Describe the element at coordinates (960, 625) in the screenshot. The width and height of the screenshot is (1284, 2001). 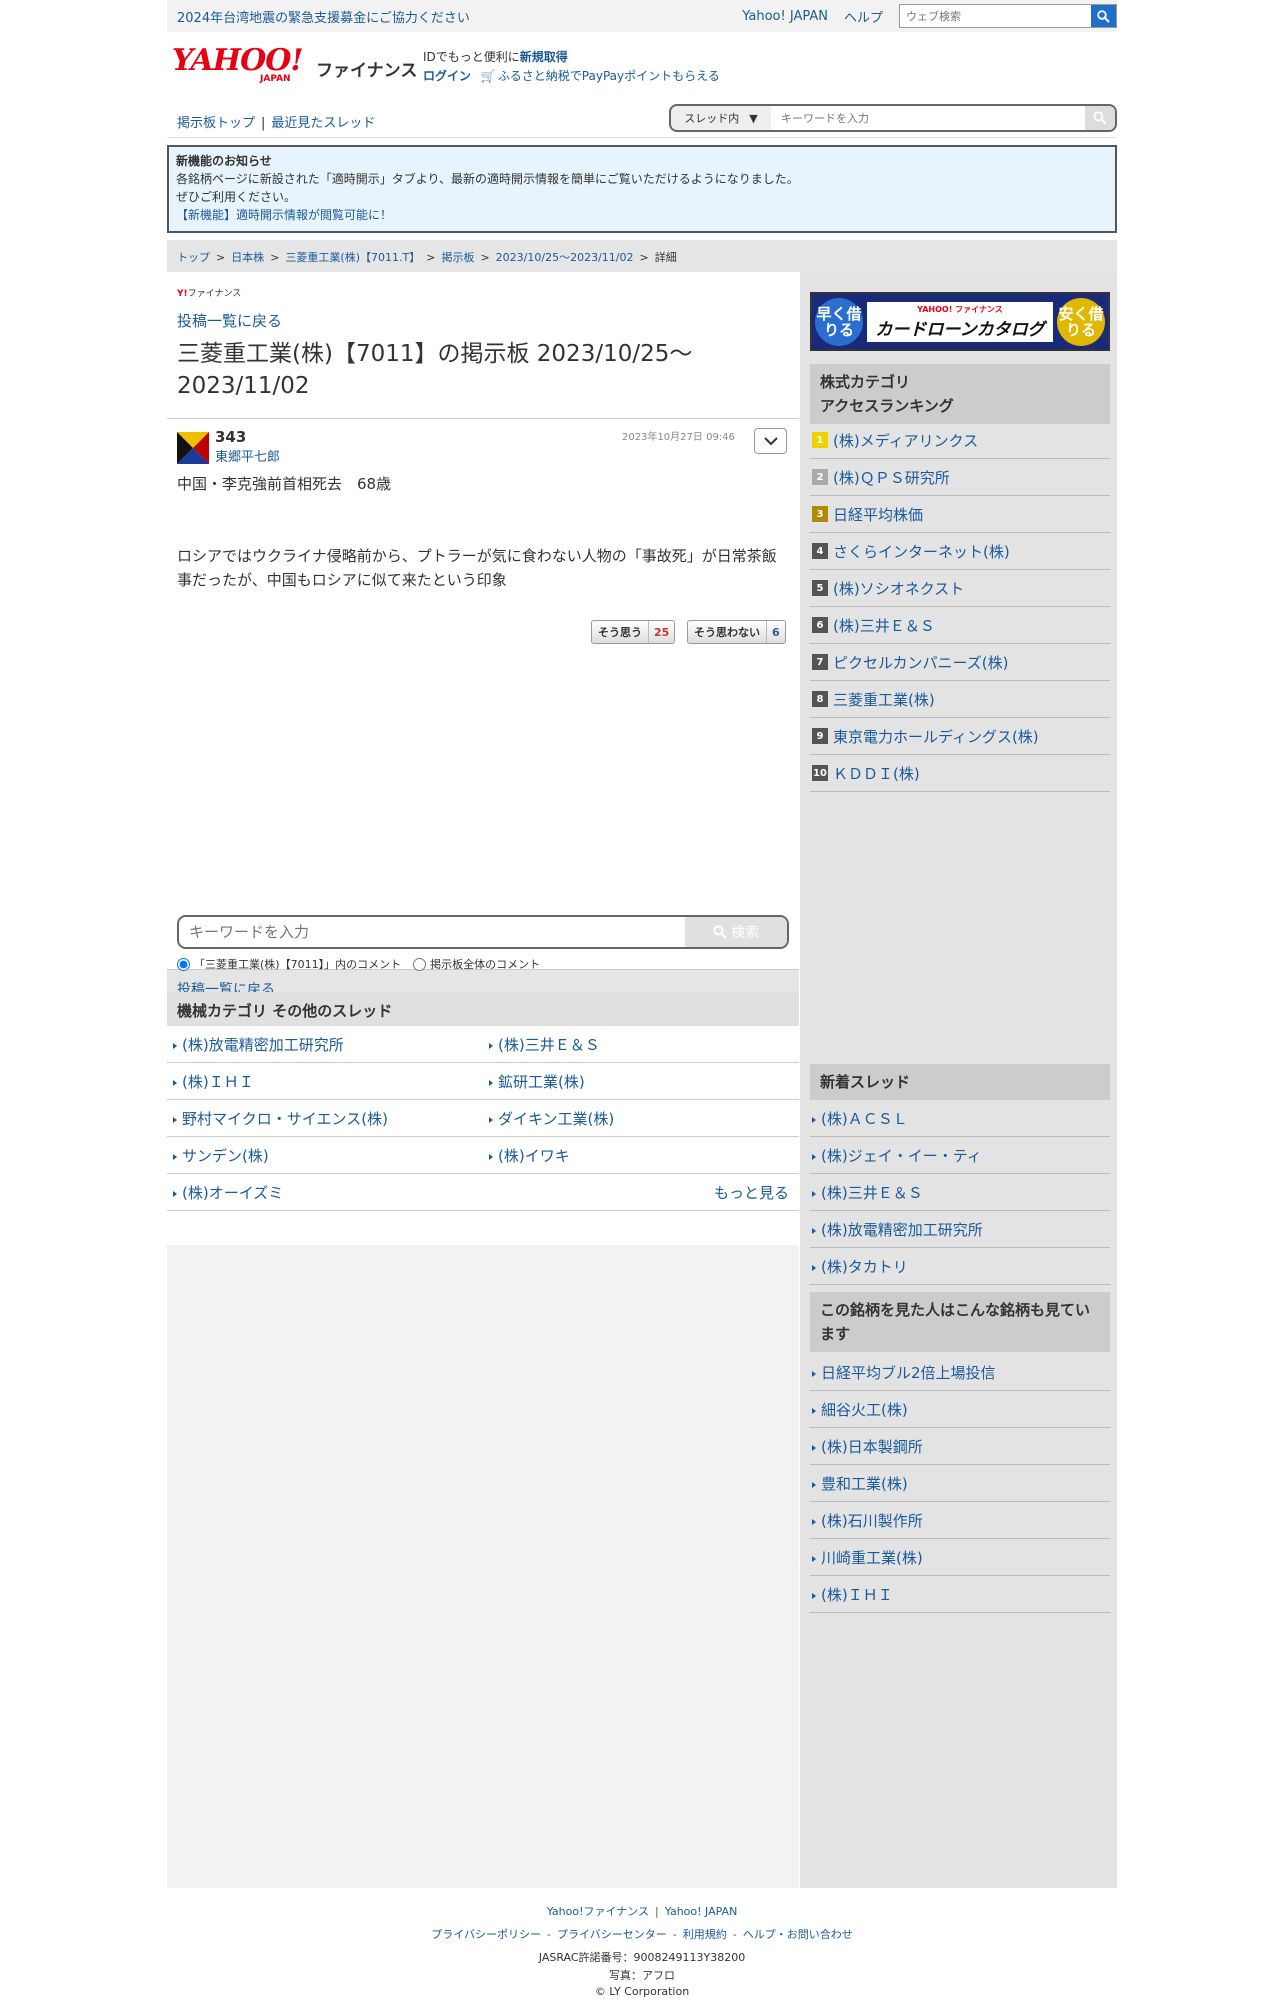
I see `ranking-item: 6 (株)三井Ｅ＆Ｓ` at that location.